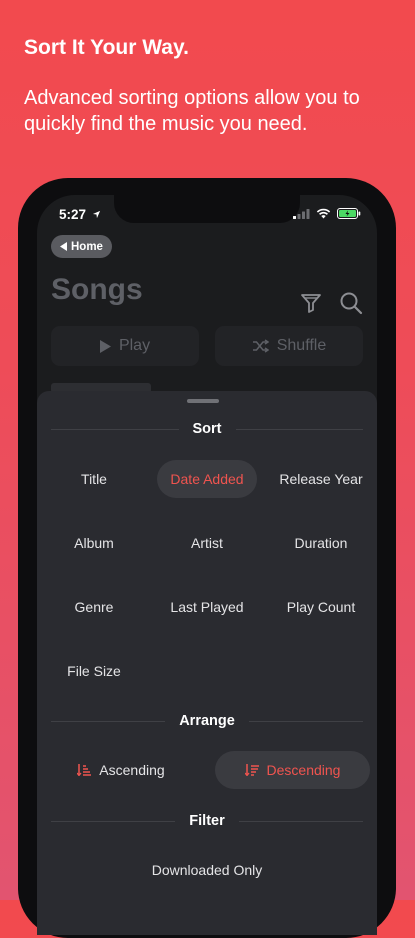  I want to click on filter-section-header: Filter, so click(207, 821).